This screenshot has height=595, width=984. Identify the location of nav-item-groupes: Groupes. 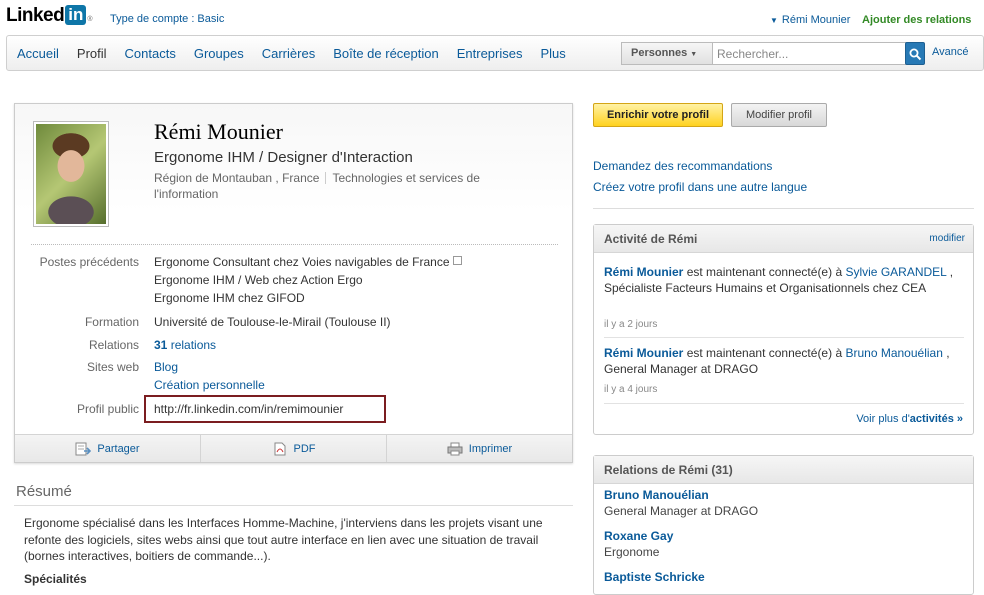
(219, 53).